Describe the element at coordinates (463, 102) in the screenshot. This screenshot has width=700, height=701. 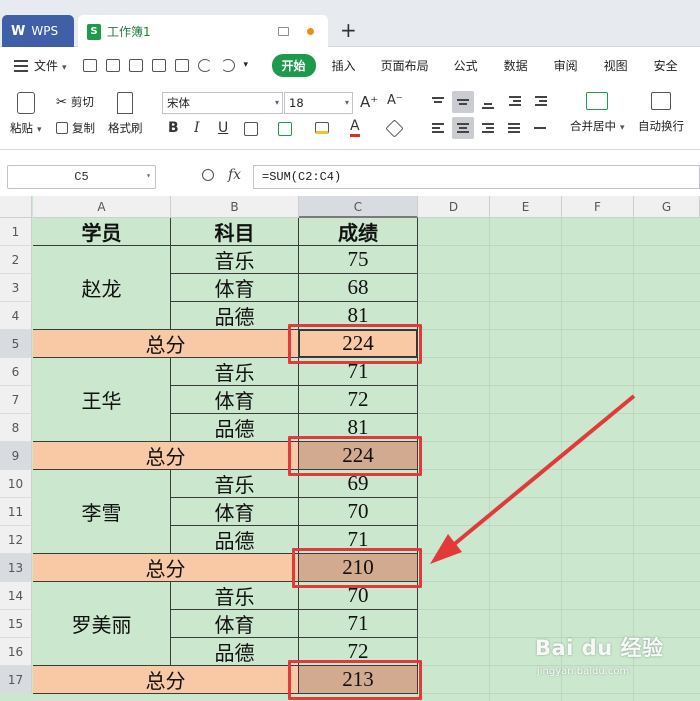
I see `align-middle-icon` at that location.